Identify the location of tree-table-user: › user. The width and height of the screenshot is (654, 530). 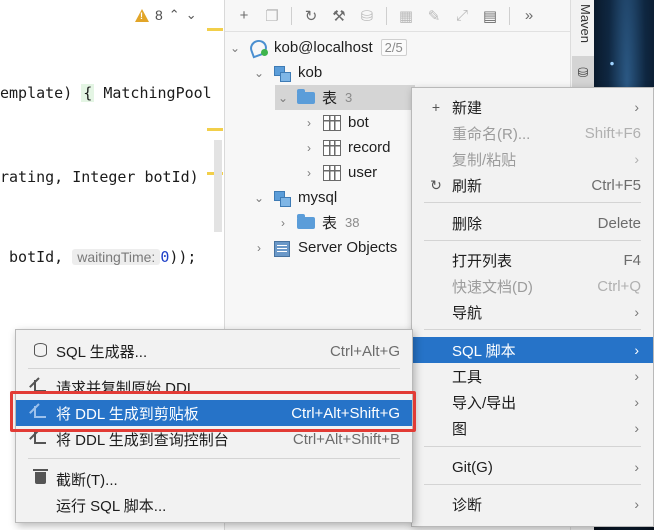
(339, 172).